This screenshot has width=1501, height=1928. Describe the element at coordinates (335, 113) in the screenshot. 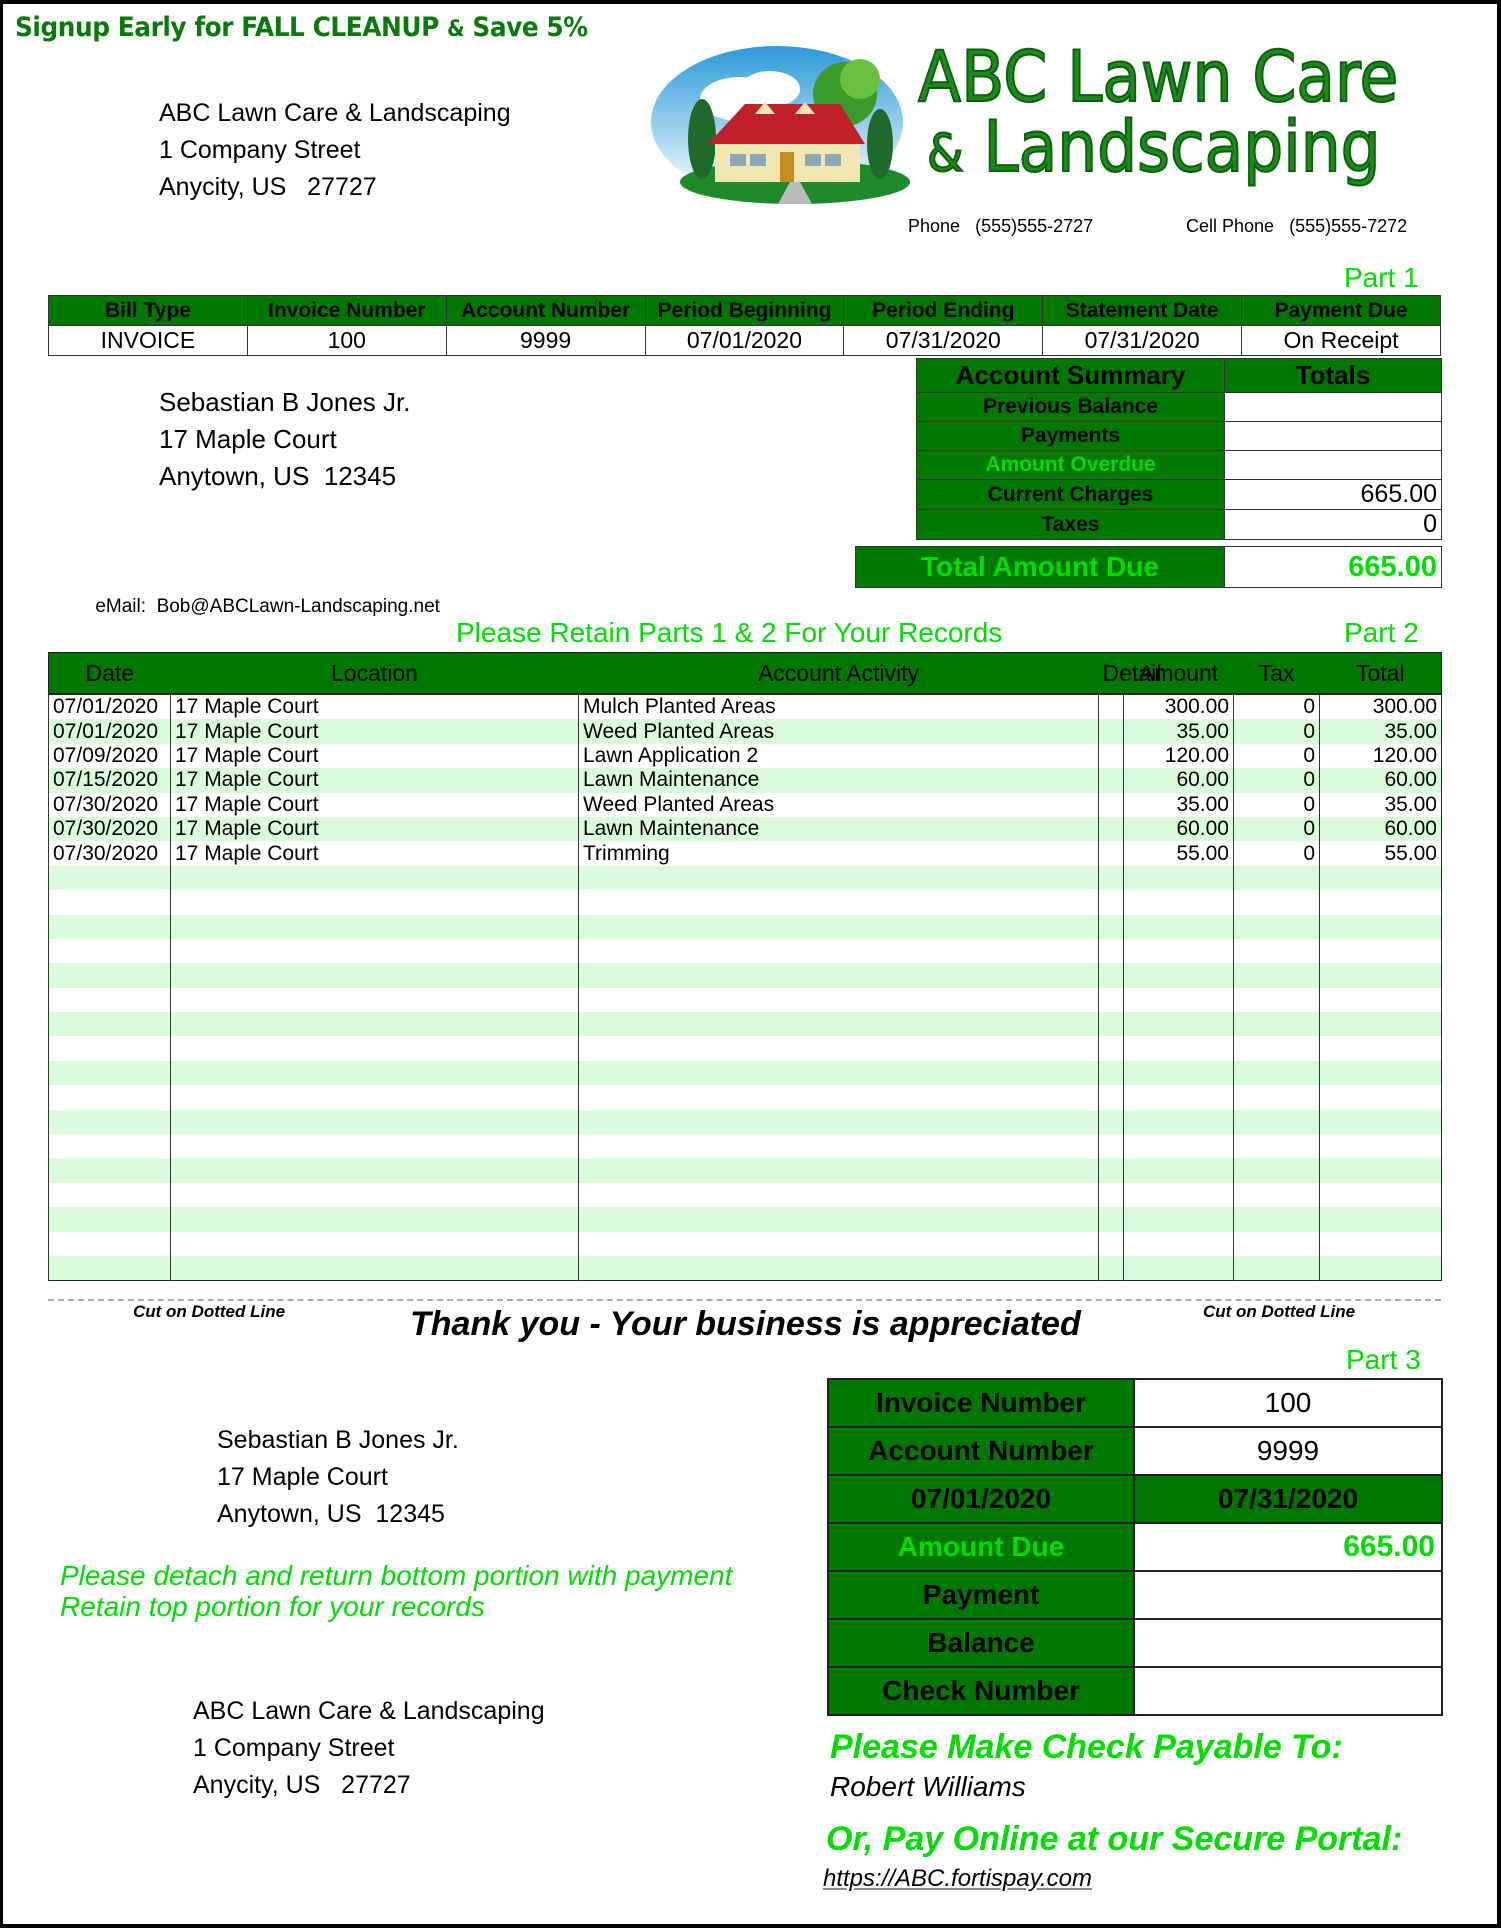

I see `company-name: ABC Lawn Care & Landscaping` at that location.